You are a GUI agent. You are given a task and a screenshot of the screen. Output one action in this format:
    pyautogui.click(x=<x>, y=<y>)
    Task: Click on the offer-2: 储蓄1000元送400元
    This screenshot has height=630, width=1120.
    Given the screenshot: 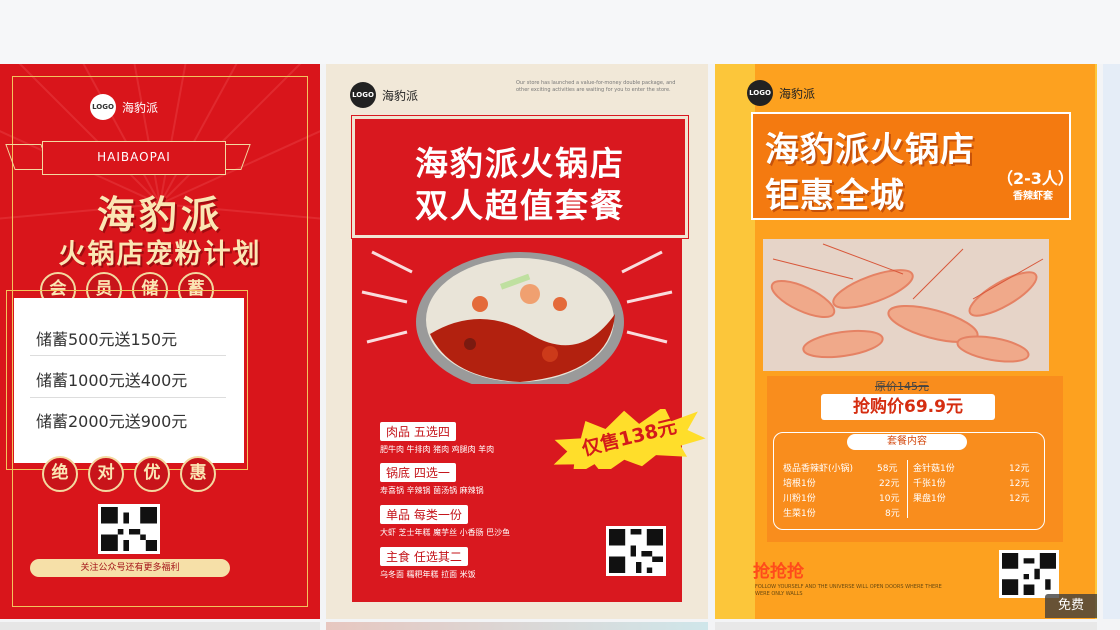 What is the action you would take?
    pyautogui.click(x=112, y=380)
    